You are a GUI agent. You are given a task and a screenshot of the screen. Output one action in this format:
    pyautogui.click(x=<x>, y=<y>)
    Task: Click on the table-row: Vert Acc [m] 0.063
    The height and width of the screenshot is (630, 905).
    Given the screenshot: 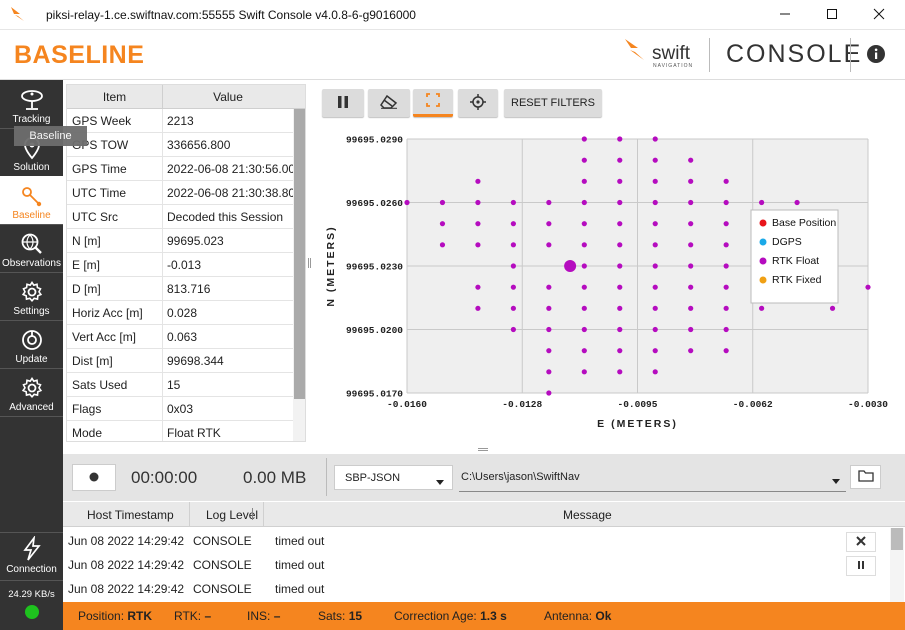 What is the action you would take?
    pyautogui.click(x=180, y=337)
    